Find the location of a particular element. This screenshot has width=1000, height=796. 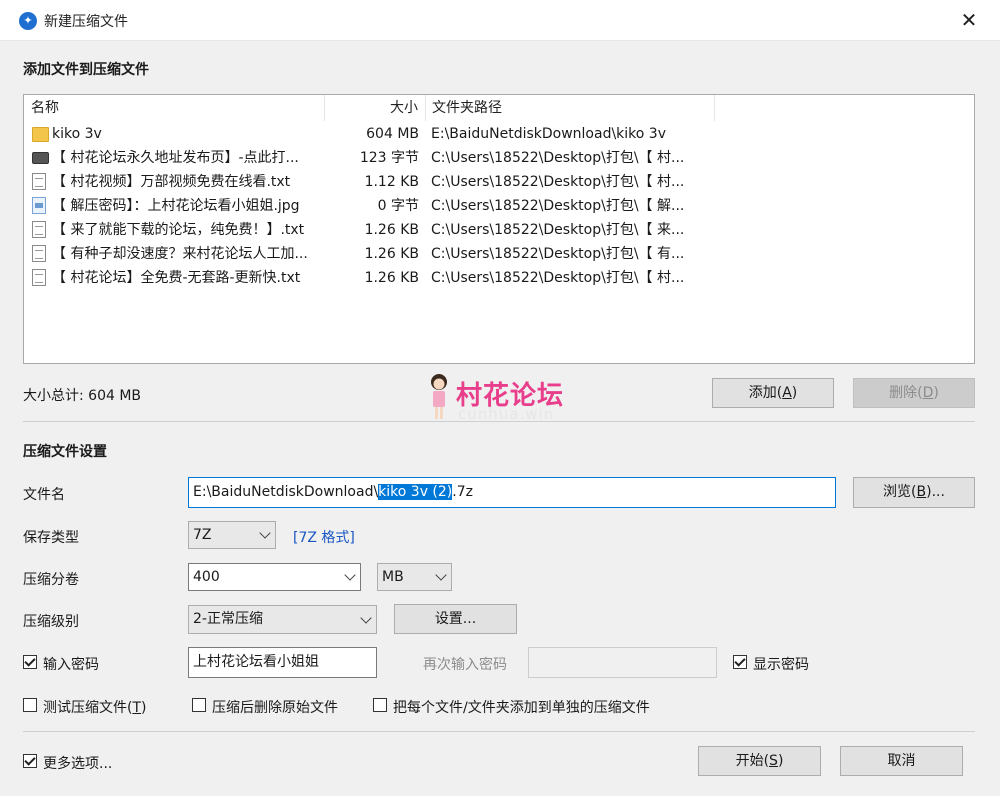

file-path: E:\BaiduNetdiskDownload\kiko 3v is located at coordinates (548, 134).